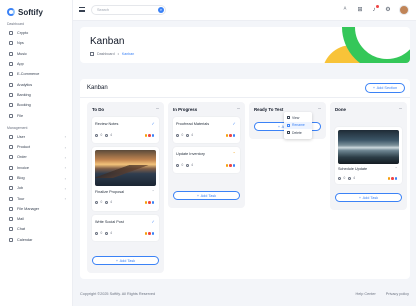 This screenshot has height=306, width=416. Describe the element at coordinates (36, 43) in the screenshot. I see `sidebar-item-nps: Nps` at that location.